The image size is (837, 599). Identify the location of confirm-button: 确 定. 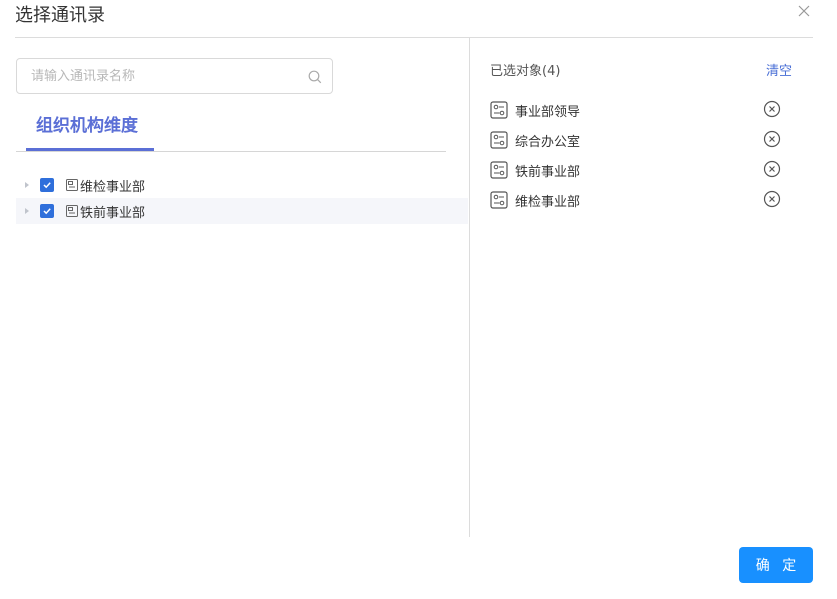
(776, 565).